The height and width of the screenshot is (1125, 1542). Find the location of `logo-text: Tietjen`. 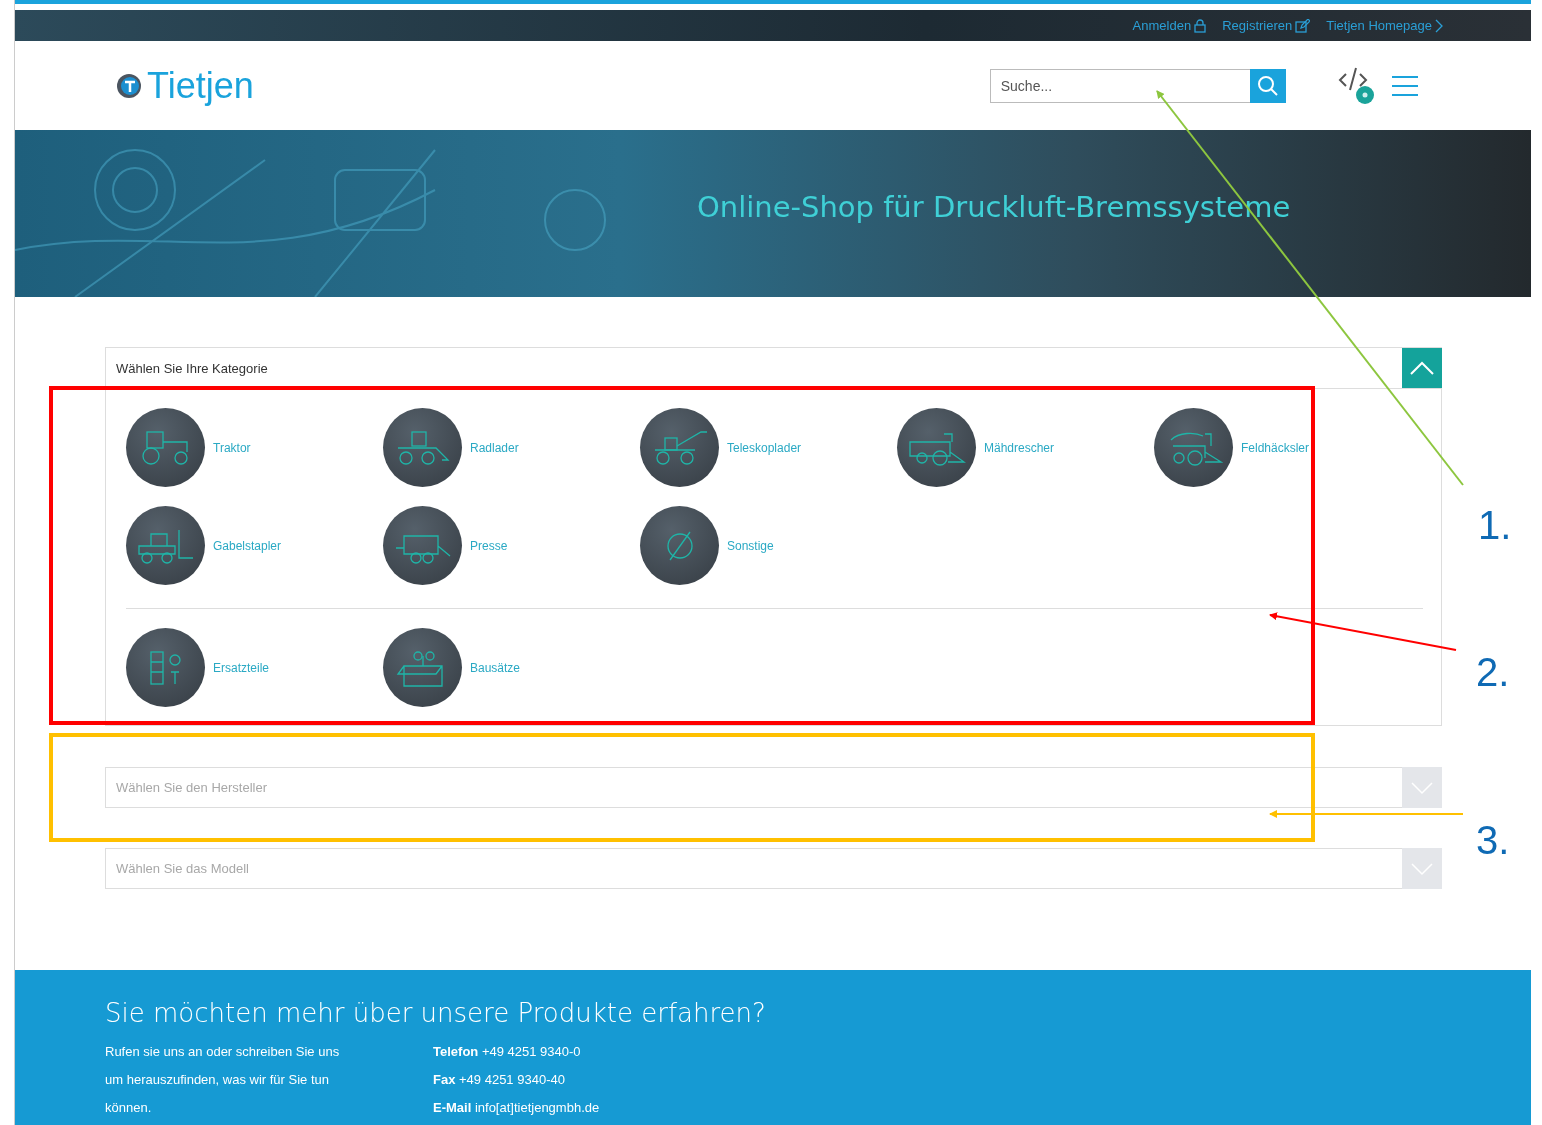

logo-text: Tietjen is located at coordinates (200, 85).